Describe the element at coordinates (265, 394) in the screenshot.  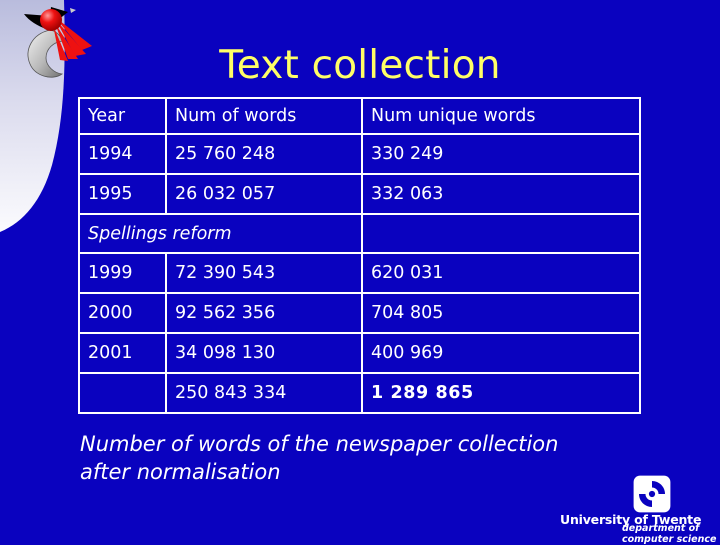
I see `cell-total-words: 250 843 334` at that location.